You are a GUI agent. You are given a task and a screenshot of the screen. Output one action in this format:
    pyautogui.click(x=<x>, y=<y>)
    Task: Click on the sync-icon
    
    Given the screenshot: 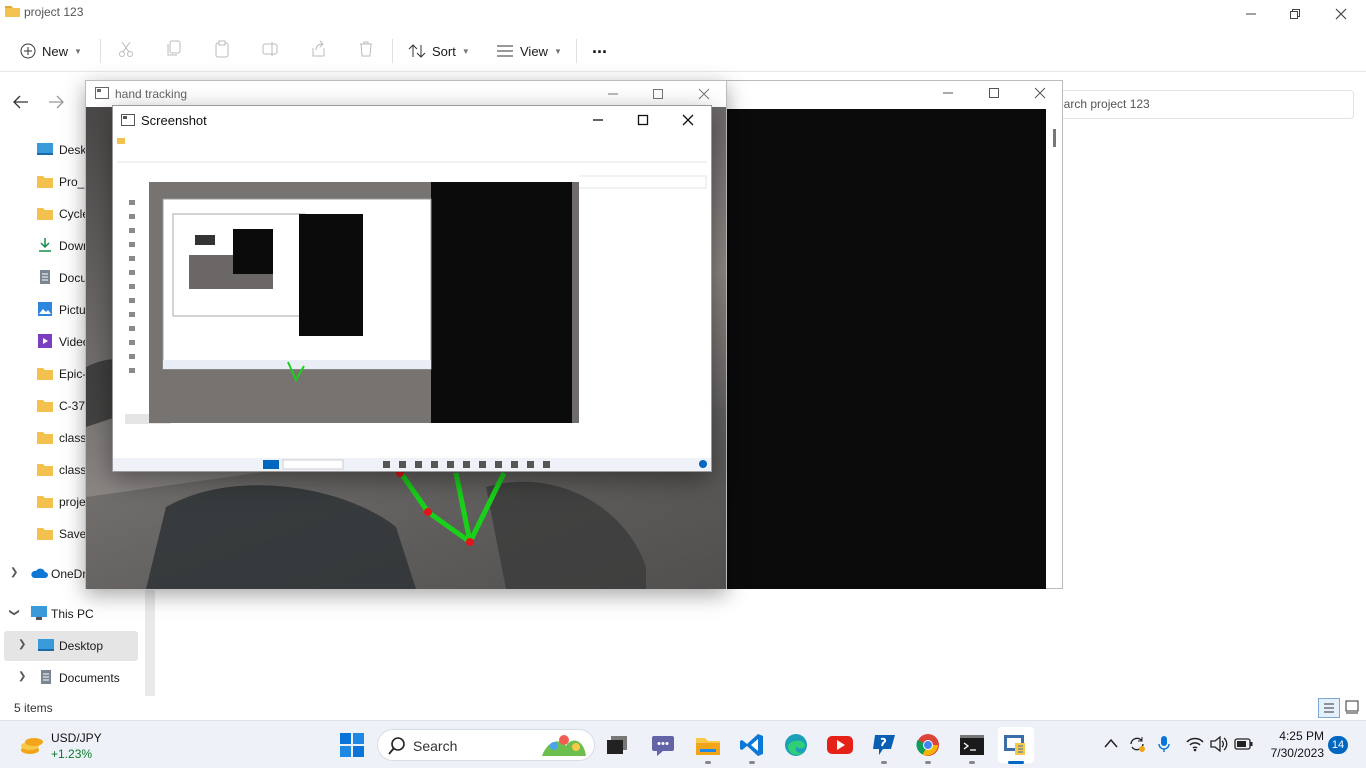 What is the action you would take?
    pyautogui.click(x=1137, y=744)
    